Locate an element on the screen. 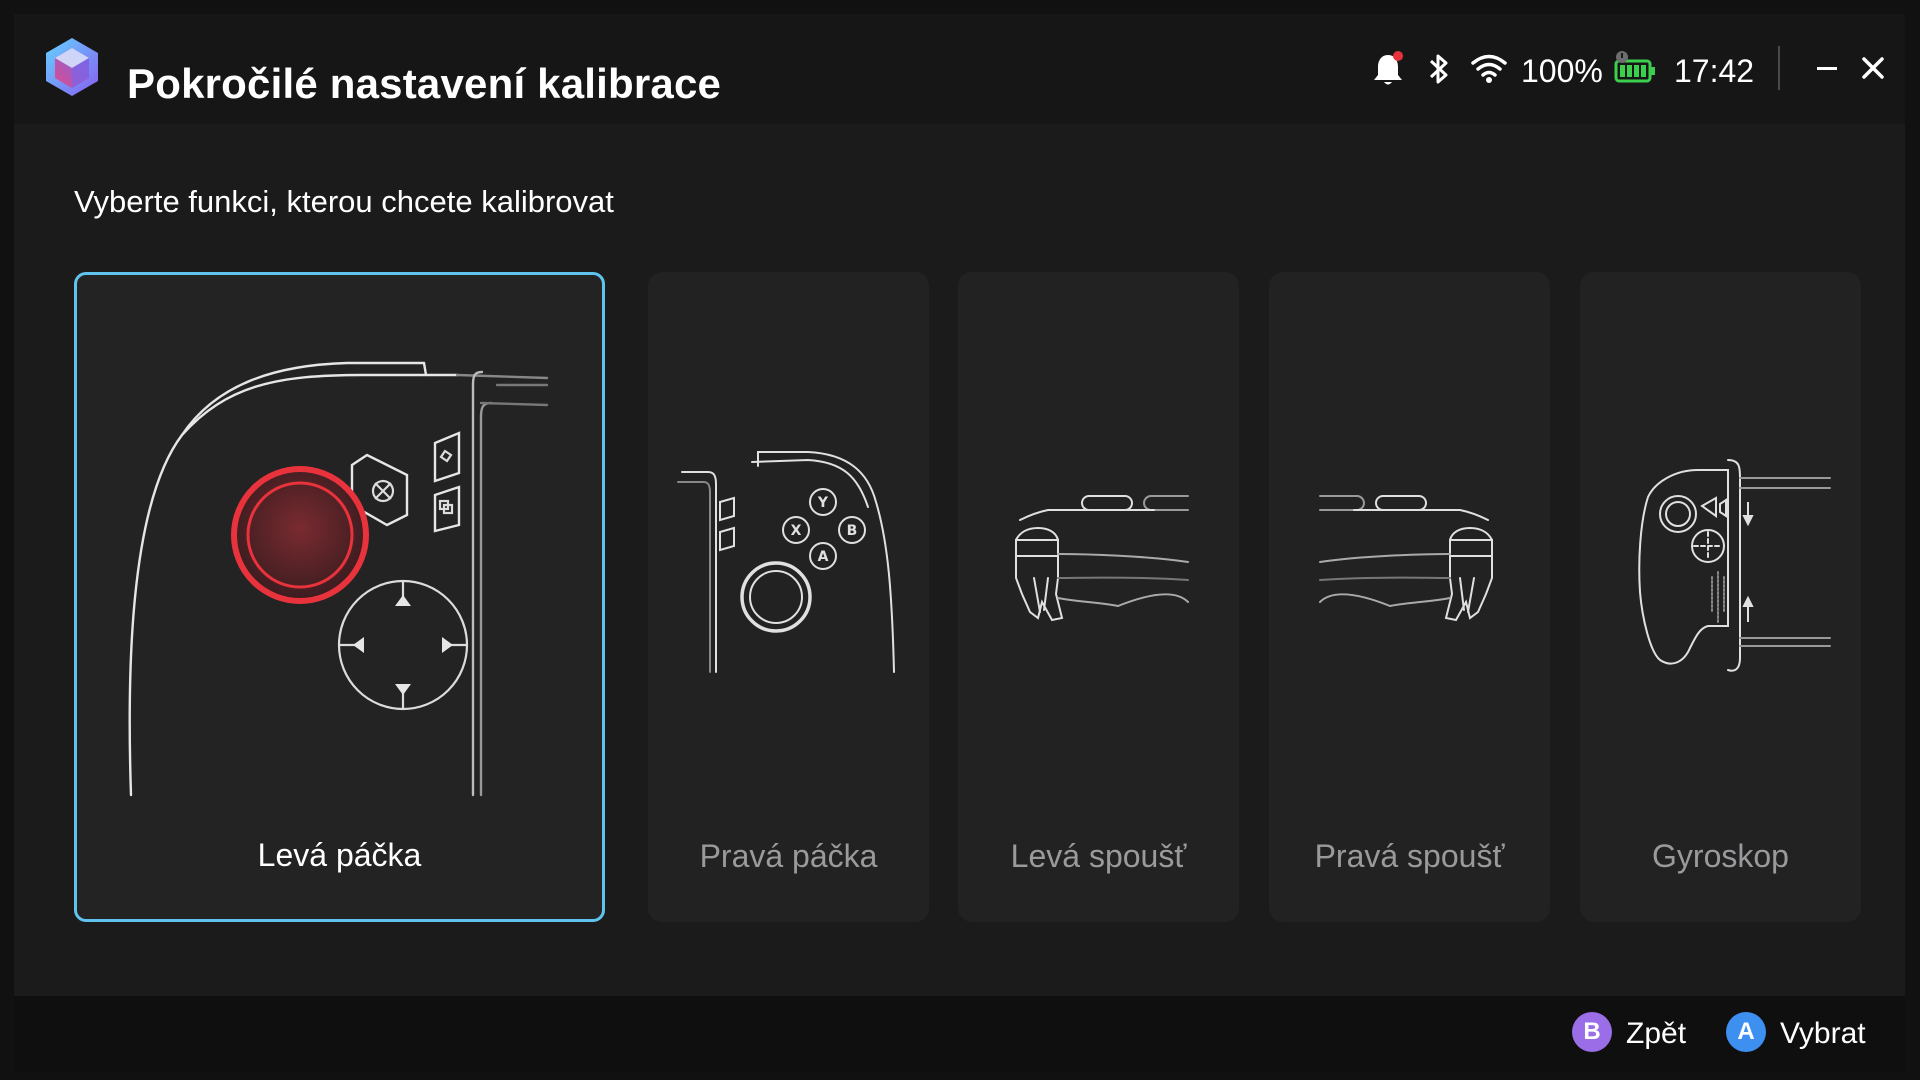 Image resolution: width=1920 pixels, height=1080 pixels. card-left-trigger: Levá spoušť is located at coordinates (1098, 597).